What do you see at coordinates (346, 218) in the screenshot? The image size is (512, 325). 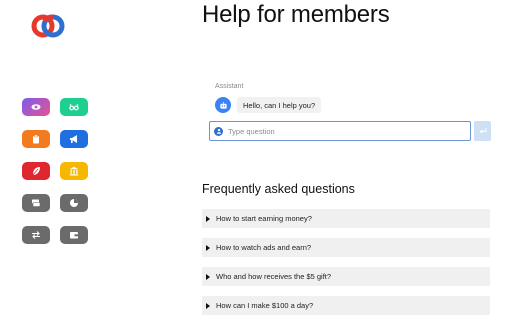 I see `faq-item: How to start earning money?` at bounding box center [346, 218].